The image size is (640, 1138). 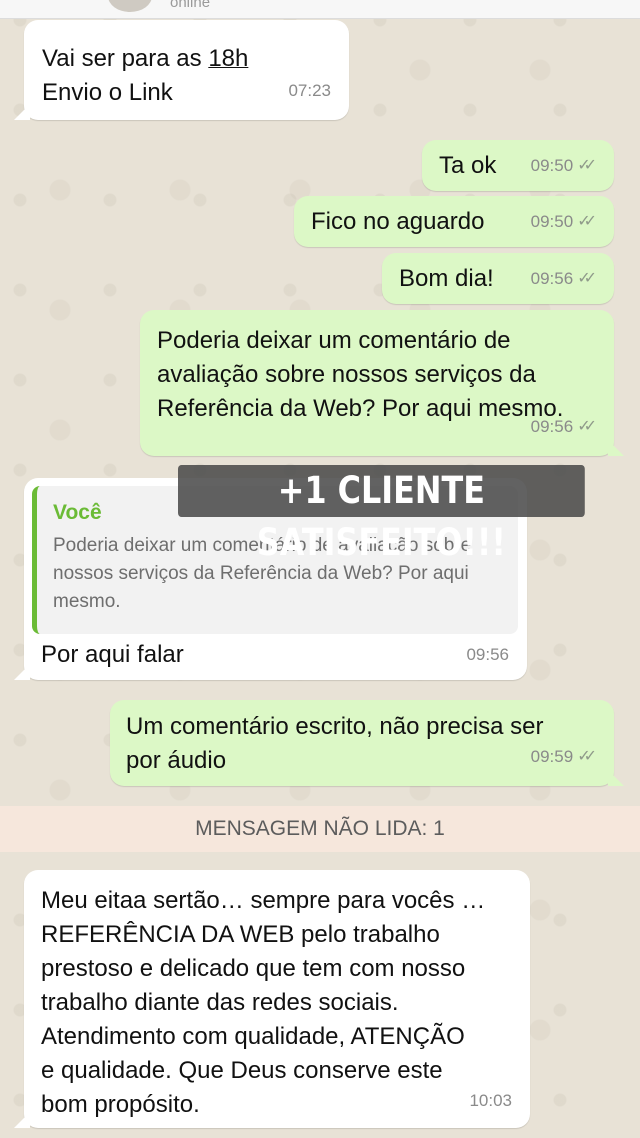 What do you see at coordinates (490, 1100) in the screenshot?
I see `message-time: 10:03` at bounding box center [490, 1100].